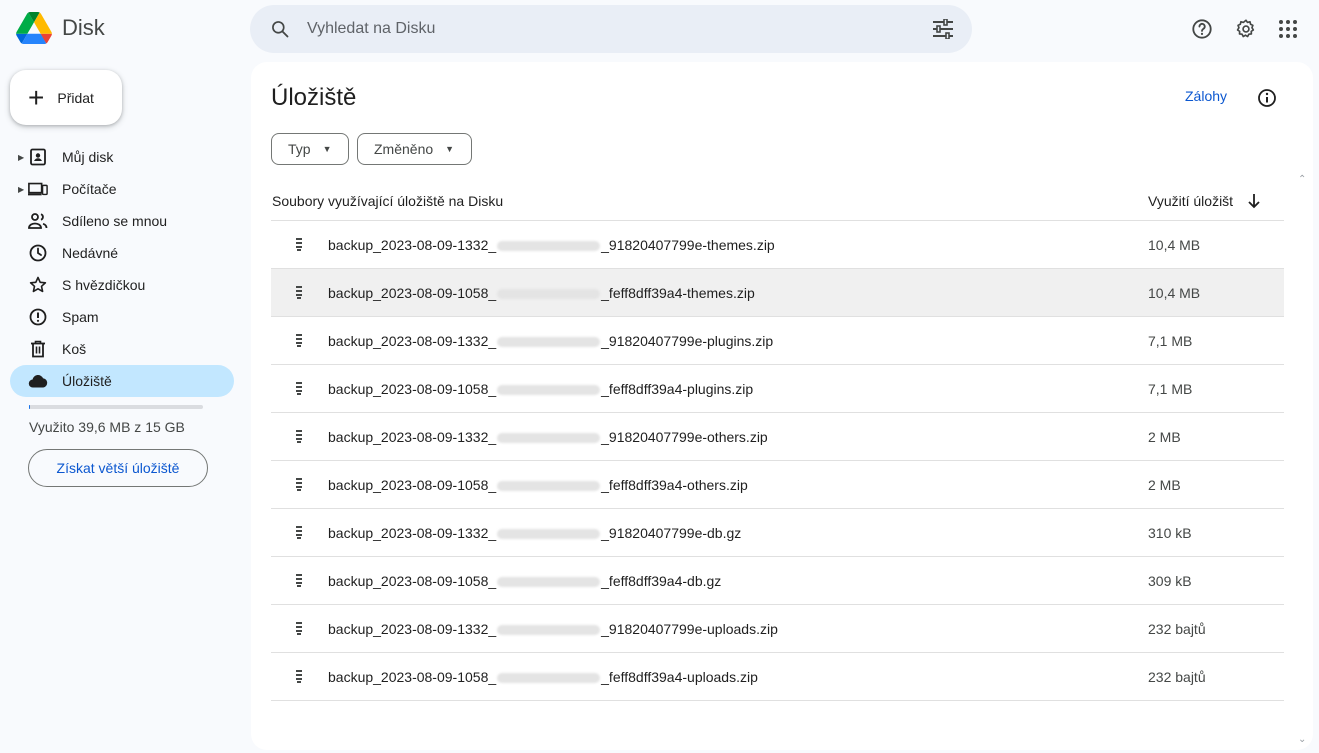 Image resolution: width=1319 pixels, height=753 pixels. Describe the element at coordinates (80, 317) in the screenshot. I see `sidebar-item-label: Spam` at that location.